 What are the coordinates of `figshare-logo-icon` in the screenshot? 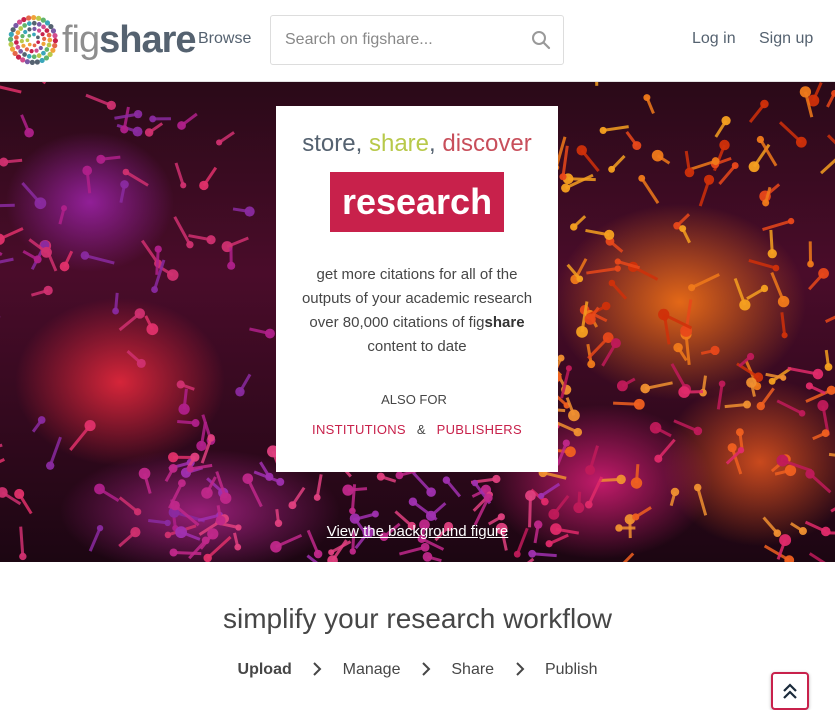 It's located at (34, 40).